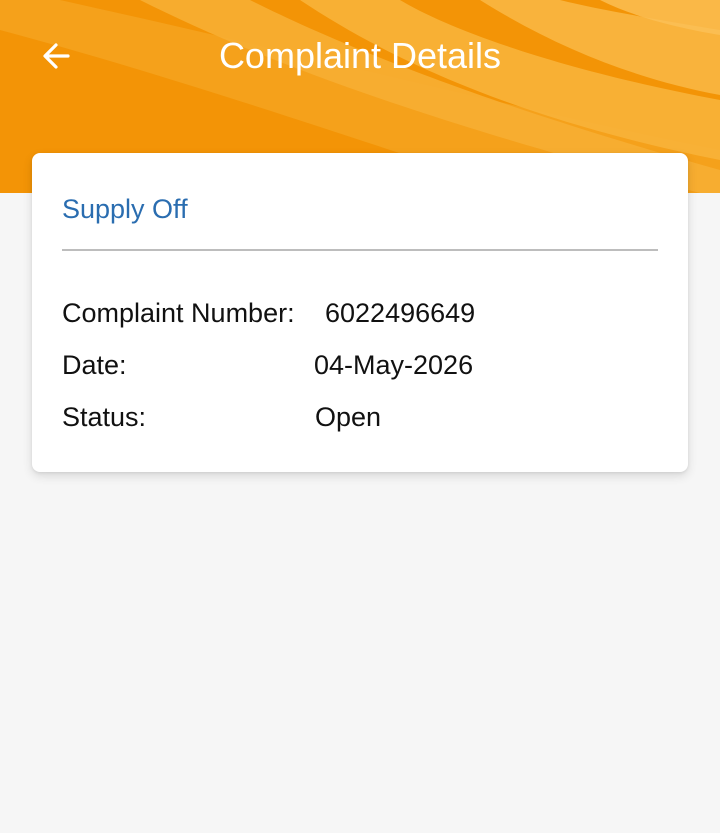 This screenshot has height=833, width=720. I want to click on status-value: Open, so click(348, 417).